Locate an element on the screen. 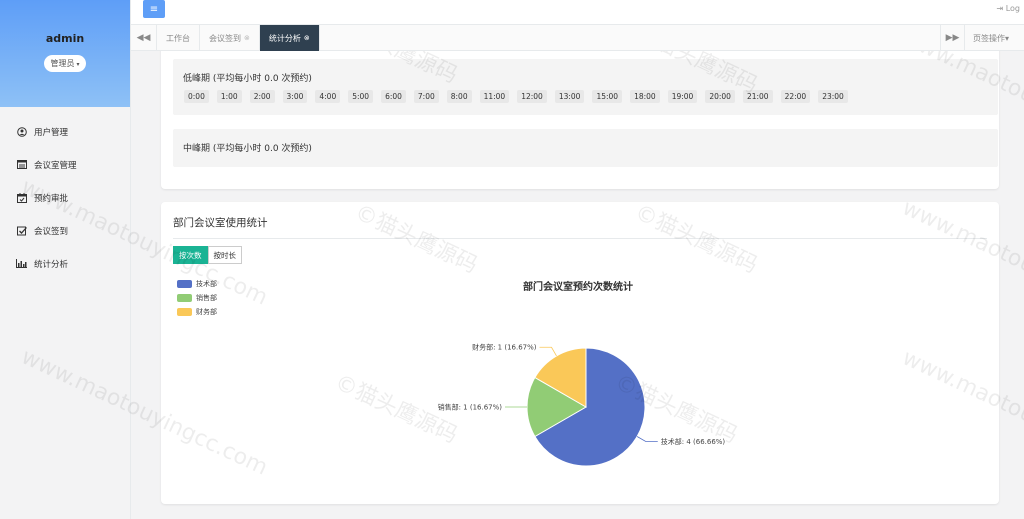 This screenshot has height=519, width=1024. tab-label: 统计分析 is located at coordinates (284, 38).